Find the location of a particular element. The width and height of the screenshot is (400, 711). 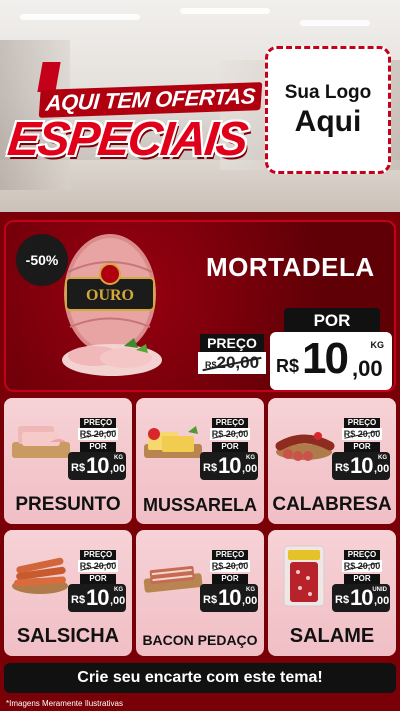

price-block: PREÇO R$ 20,00 POR R$ 10 ,00 UNID is located at coordinates (361, 584).